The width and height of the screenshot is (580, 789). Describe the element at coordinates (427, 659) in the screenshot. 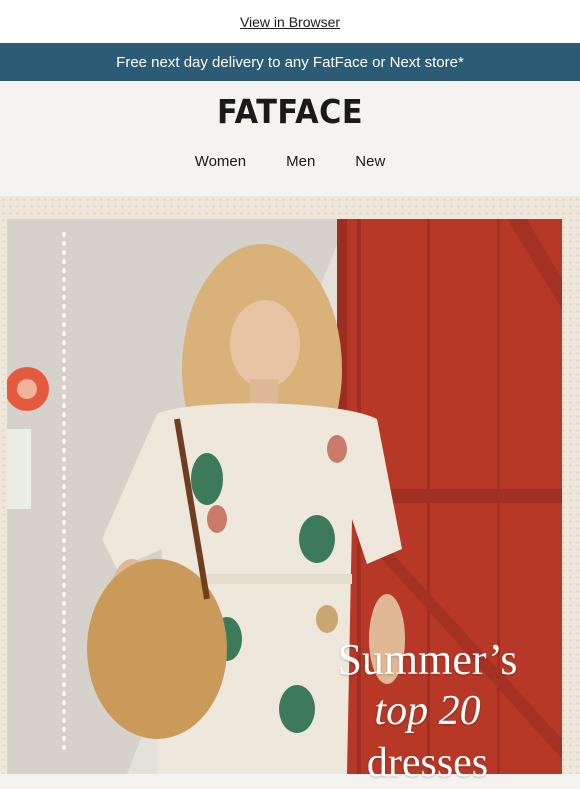

I see `hero-line-1: Summer’s` at that location.